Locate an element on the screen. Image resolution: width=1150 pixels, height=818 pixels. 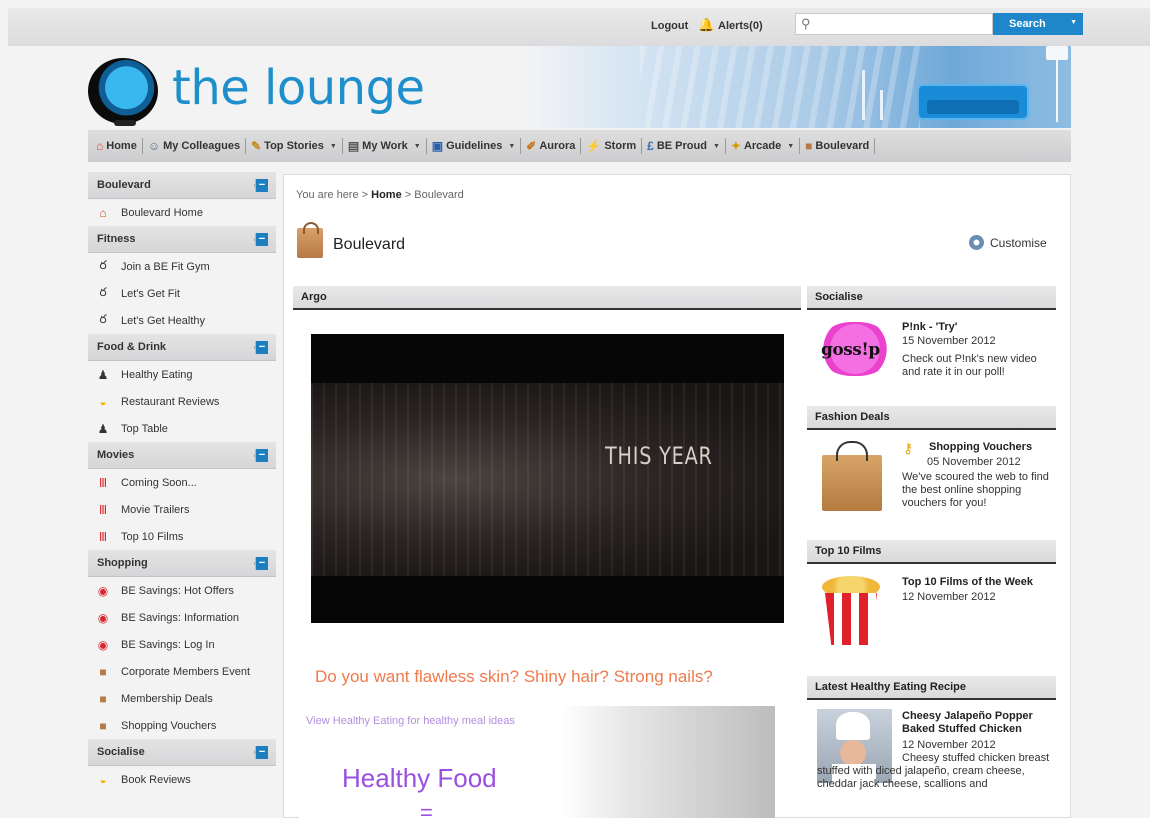
search-button-label: Search is located at coordinates (1027, 24).